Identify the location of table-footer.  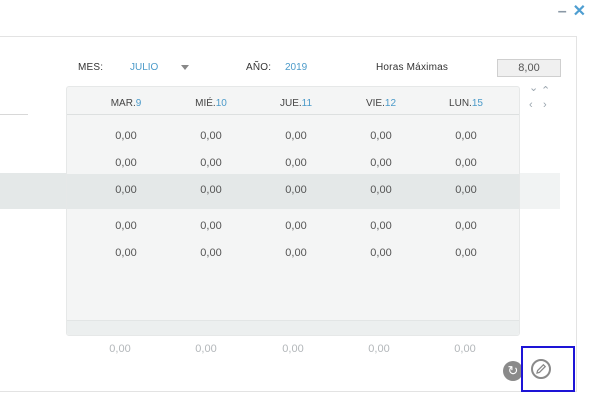
(293, 327).